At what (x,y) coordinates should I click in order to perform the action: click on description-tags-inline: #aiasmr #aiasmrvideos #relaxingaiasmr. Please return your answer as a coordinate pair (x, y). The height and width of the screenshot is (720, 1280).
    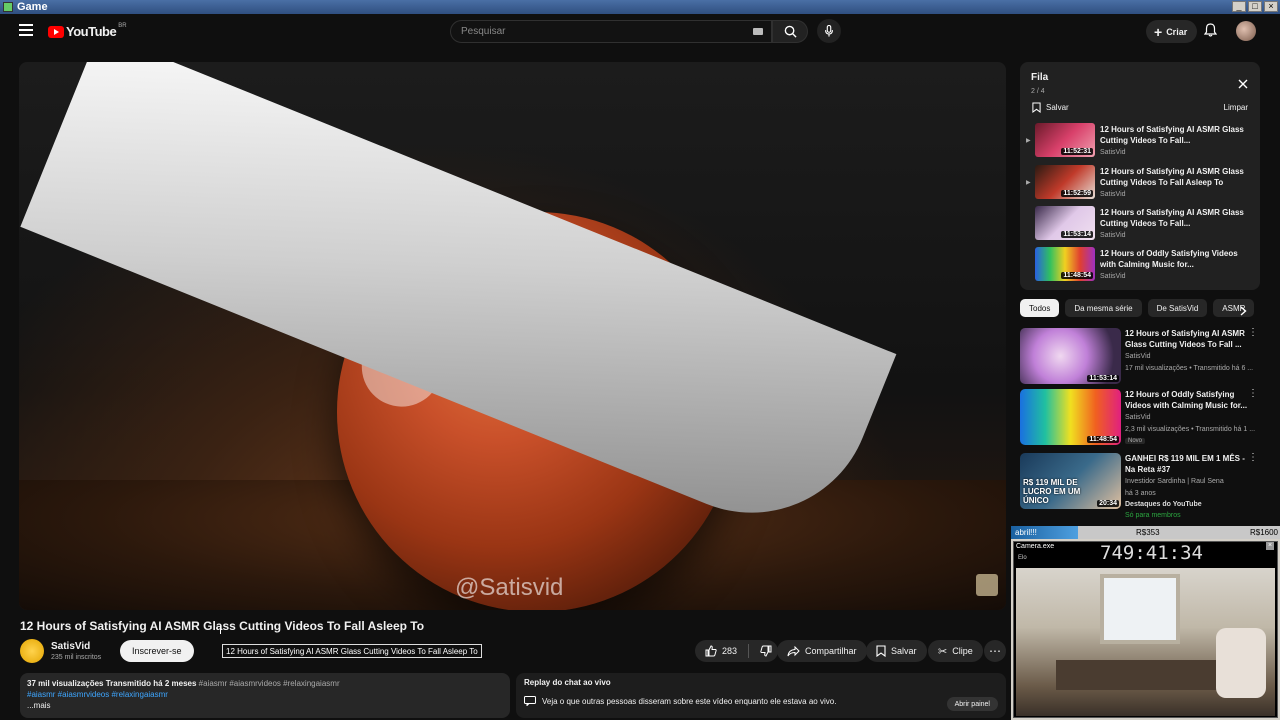
    Looking at the image, I should click on (269, 683).